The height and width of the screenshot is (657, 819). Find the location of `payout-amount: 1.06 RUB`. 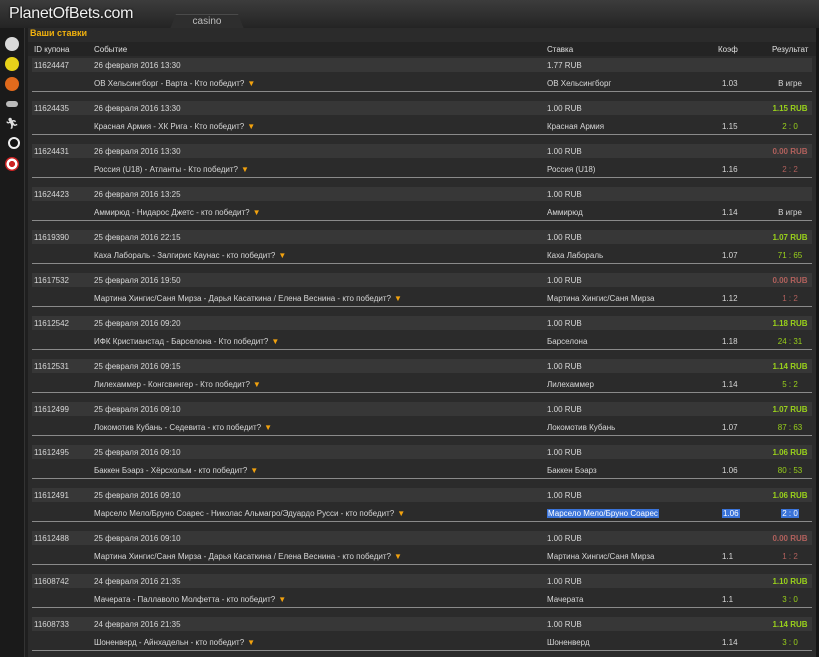

payout-amount: 1.06 RUB is located at coordinates (790, 495).